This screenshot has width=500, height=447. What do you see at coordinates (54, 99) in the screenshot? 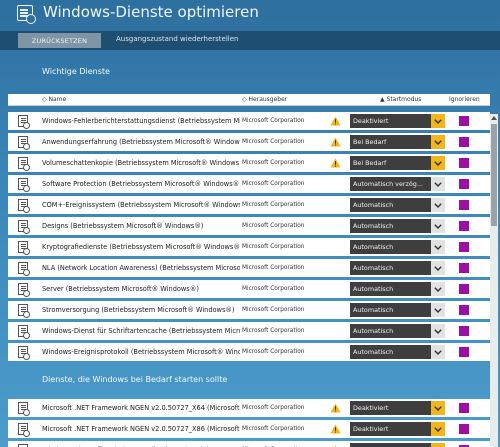
I see `column-header-name: ◇ Name` at bounding box center [54, 99].